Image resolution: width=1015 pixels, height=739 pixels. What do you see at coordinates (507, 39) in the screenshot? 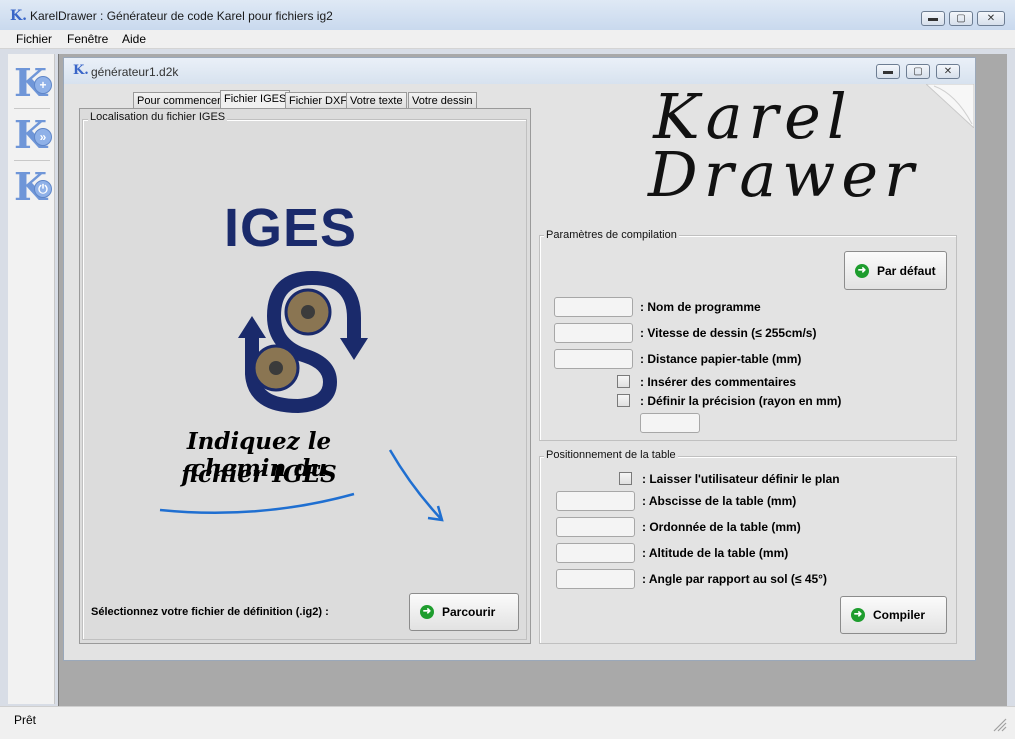
I see `menu-bar: Fichier Fenêtre Aide` at bounding box center [507, 39].